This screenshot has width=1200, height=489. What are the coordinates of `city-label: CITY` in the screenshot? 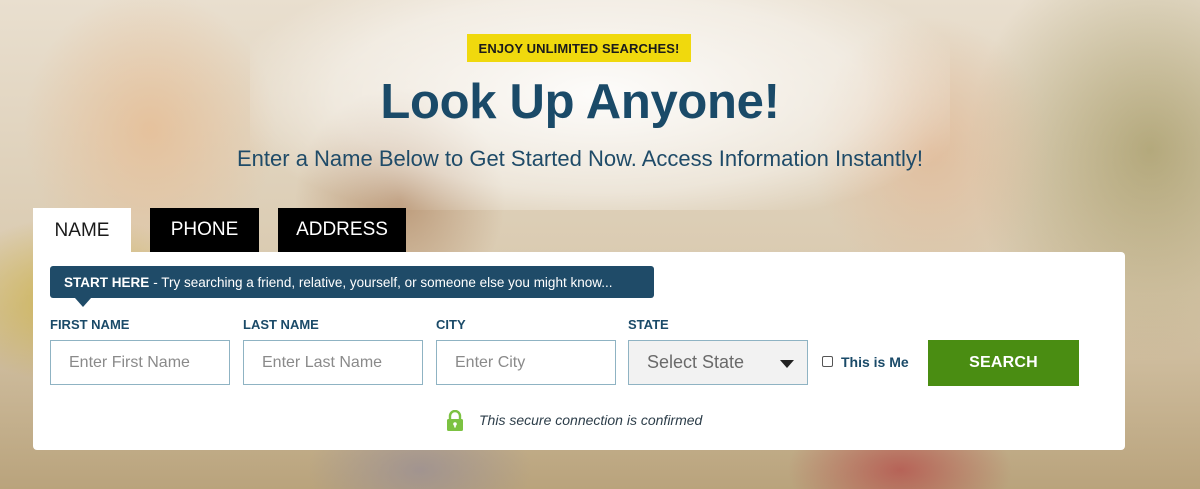 It's located at (451, 324).